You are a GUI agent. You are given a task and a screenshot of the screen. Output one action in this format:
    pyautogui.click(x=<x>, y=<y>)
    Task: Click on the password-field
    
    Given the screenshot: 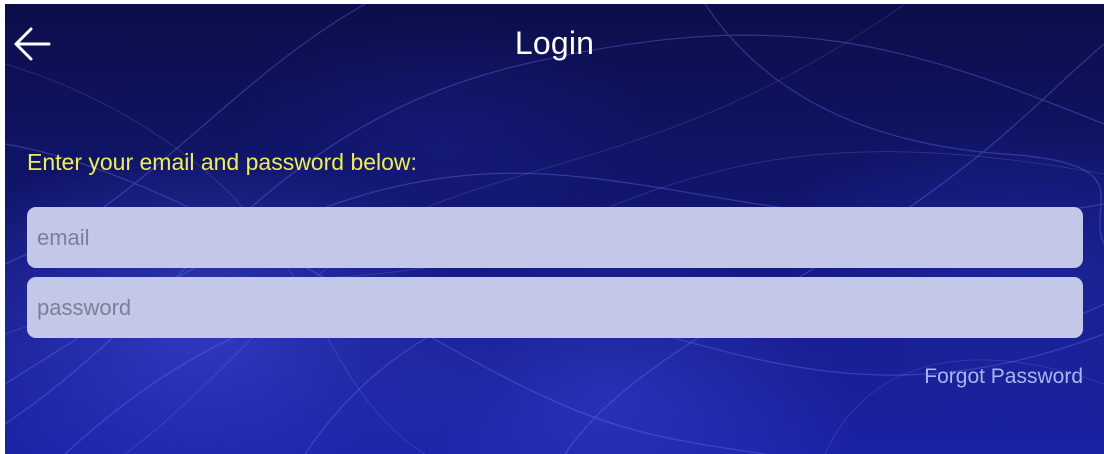 What is the action you would take?
    pyautogui.click(x=555, y=307)
    